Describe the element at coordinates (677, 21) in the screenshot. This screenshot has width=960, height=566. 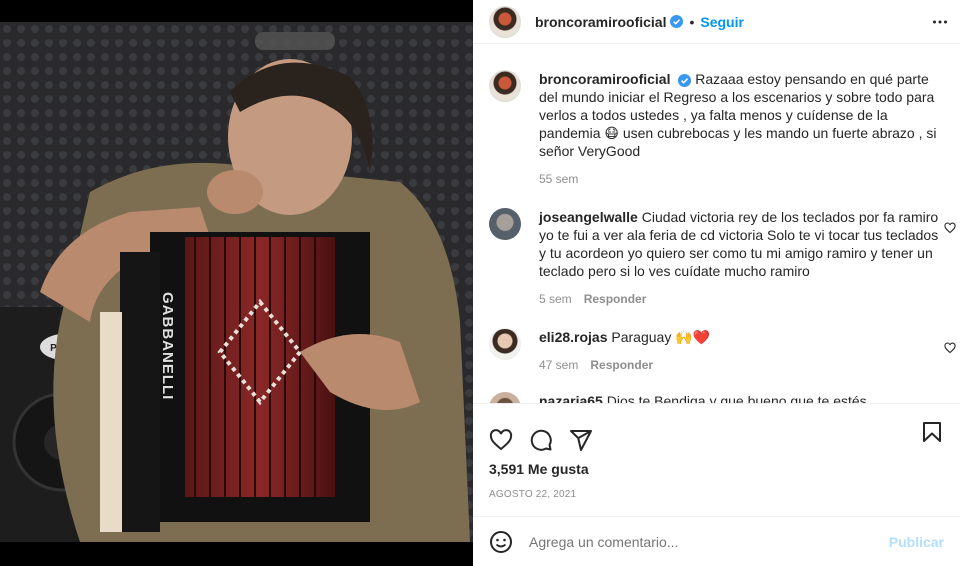
I see `verified-badge-icon` at that location.